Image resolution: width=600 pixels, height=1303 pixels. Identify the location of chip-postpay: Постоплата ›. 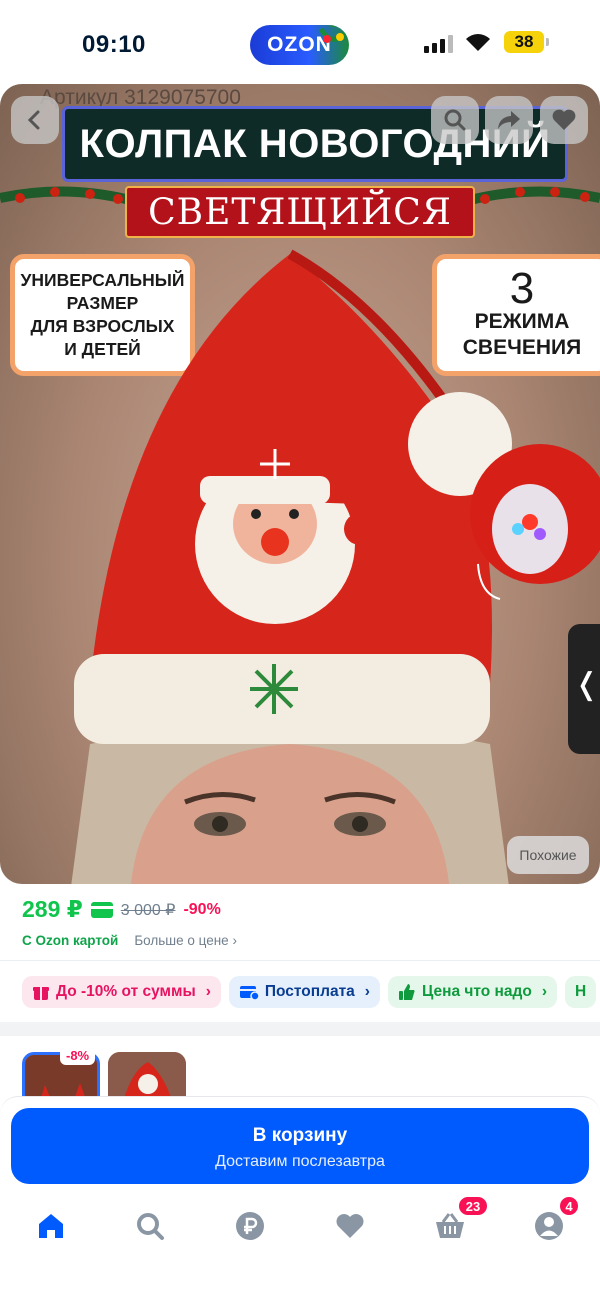
(304, 992).